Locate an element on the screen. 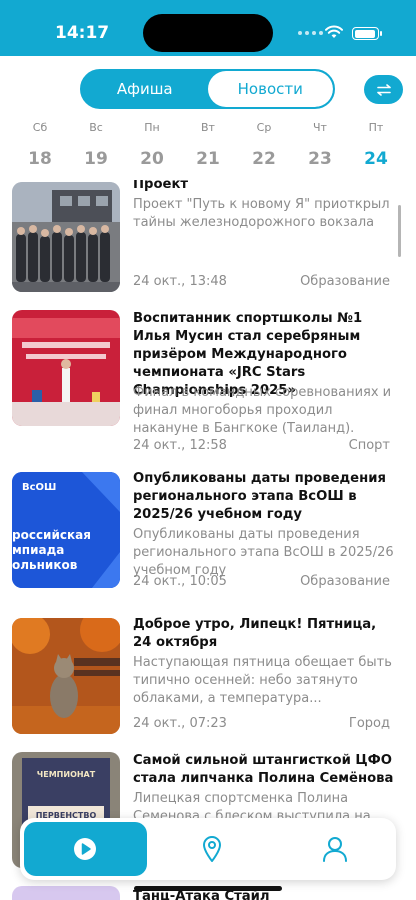  thumbnail-caption: российская мпиада ольников is located at coordinates (51, 550).